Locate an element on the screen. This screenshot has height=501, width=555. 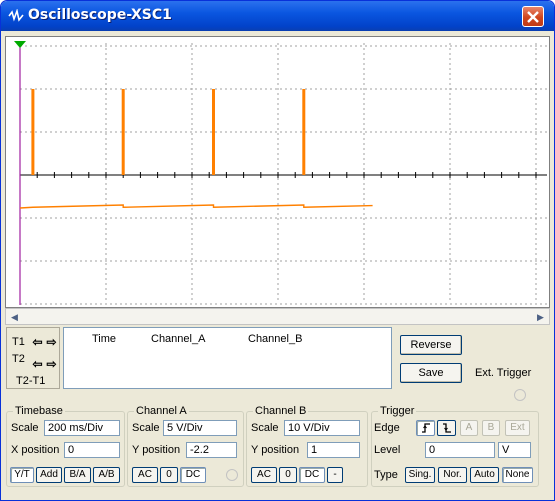
edge-label: Edge is located at coordinates (387, 428).